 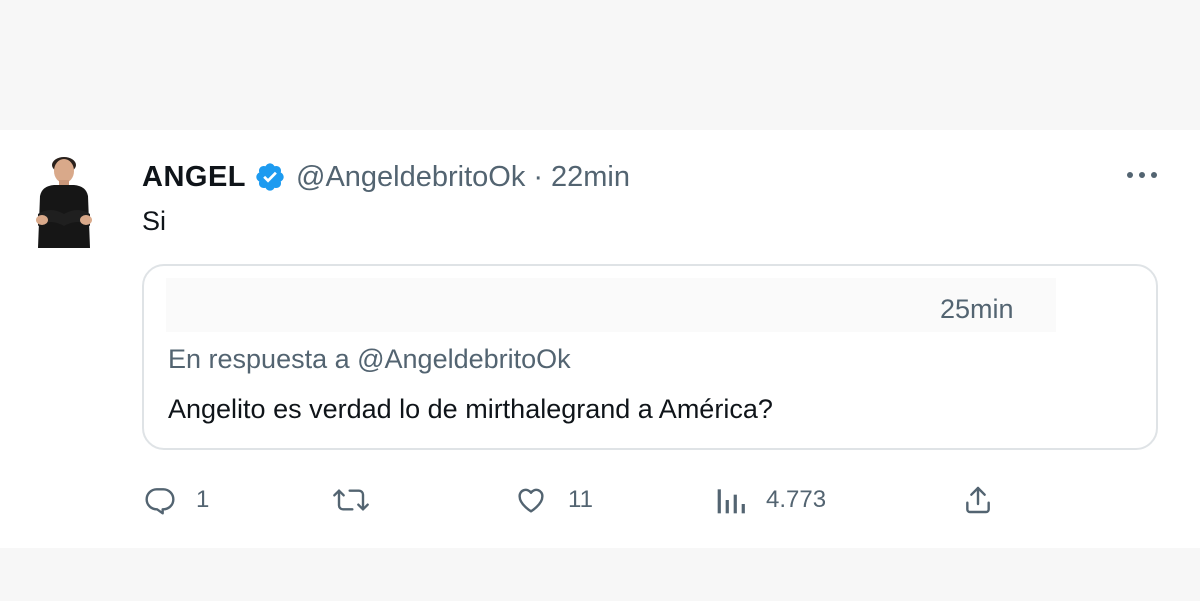 I want to click on like-count: 11, so click(x=580, y=499).